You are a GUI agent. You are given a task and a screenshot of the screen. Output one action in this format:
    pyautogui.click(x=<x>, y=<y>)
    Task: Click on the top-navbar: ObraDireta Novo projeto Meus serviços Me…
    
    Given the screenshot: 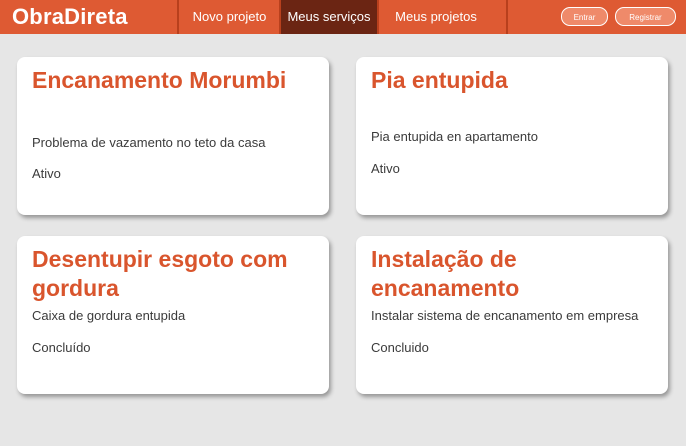 What is the action you would take?
    pyautogui.click(x=343, y=17)
    